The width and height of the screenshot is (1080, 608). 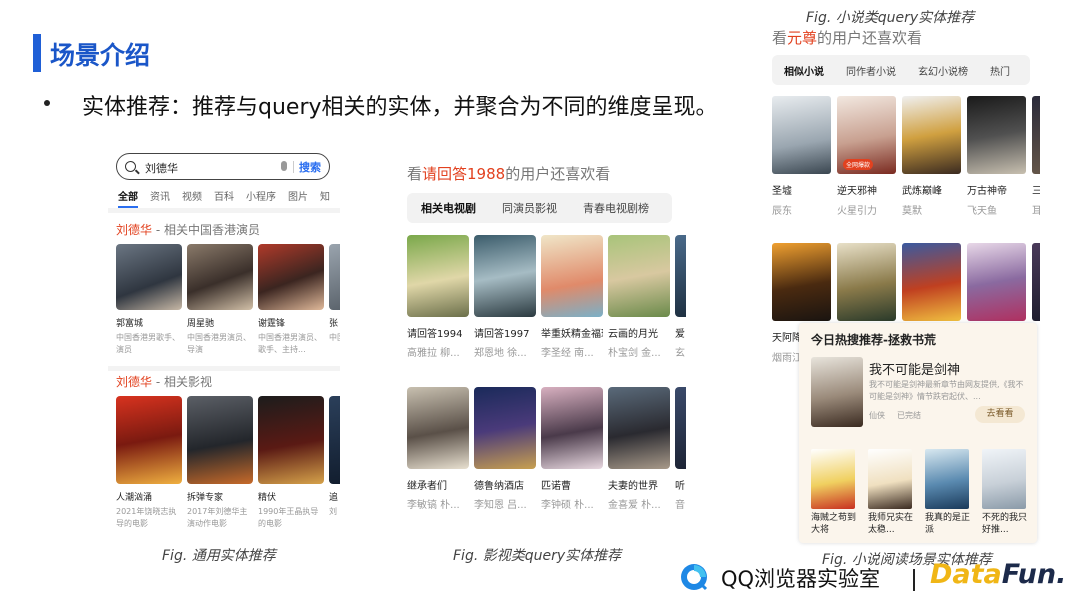 I want to click on caption-general: Fig. 通用实体推荐, so click(x=219, y=556).